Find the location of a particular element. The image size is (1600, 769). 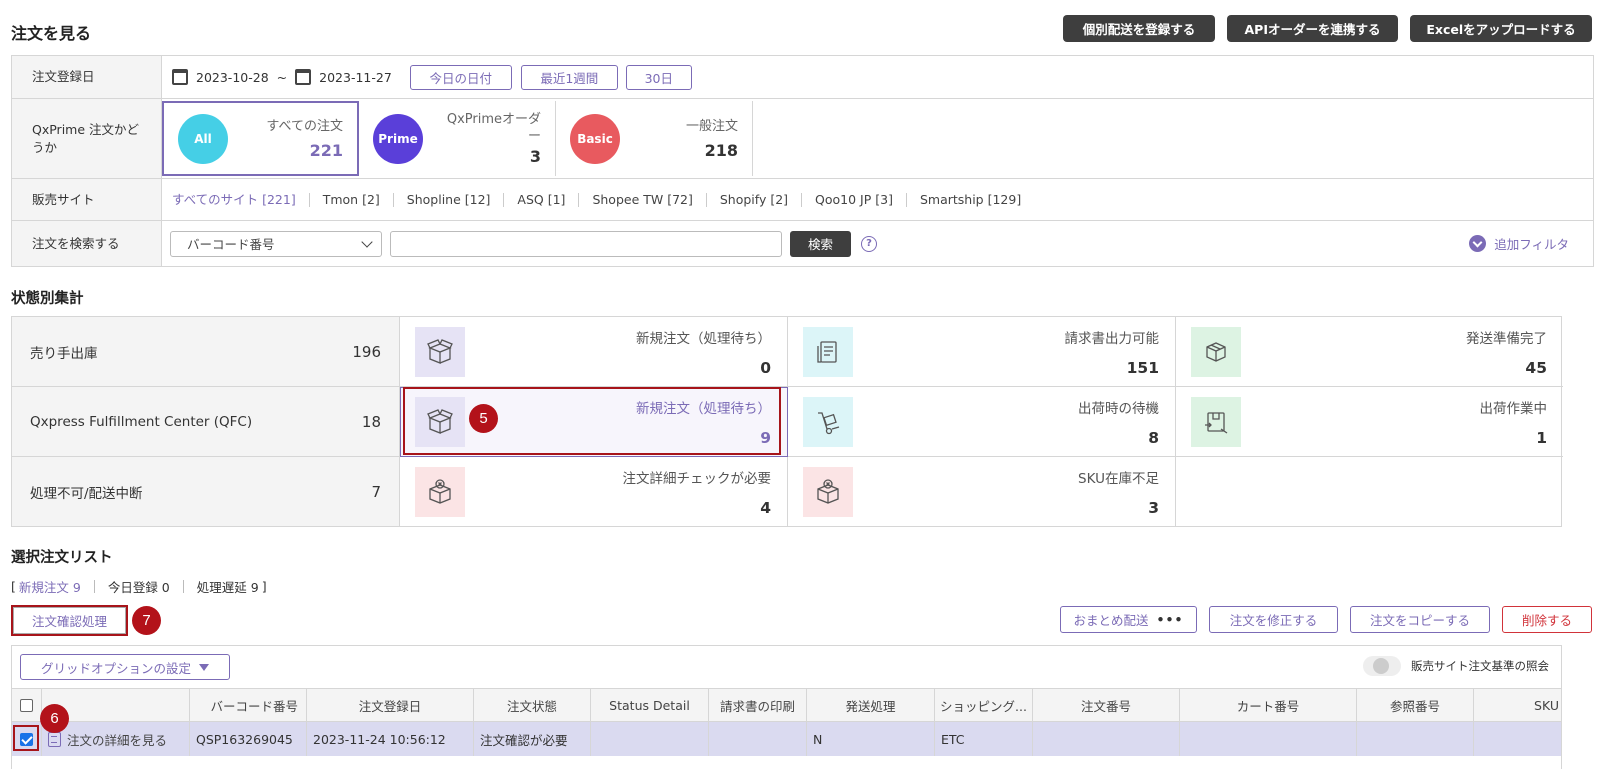

status-cell-selected: 新規注文（処理待ち） 9 is located at coordinates (594, 422).